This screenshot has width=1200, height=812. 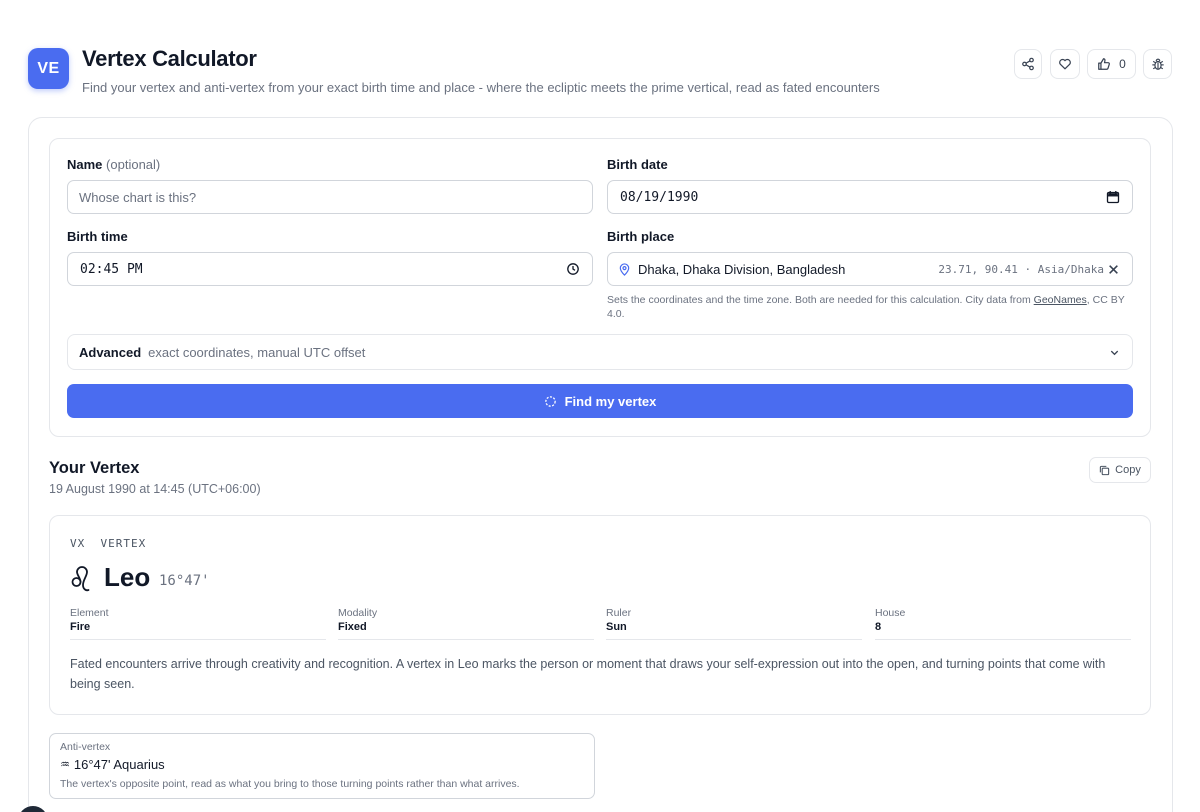 What do you see at coordinates (624, 269) in the screenshot?
I see `map-pin-icon` at bounding box center [624, 269].